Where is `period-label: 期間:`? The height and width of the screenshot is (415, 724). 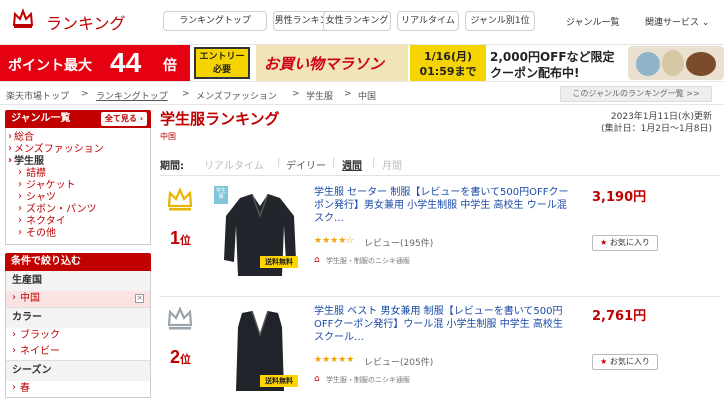 period-label: 期間: is located at coordinates (172, 166).